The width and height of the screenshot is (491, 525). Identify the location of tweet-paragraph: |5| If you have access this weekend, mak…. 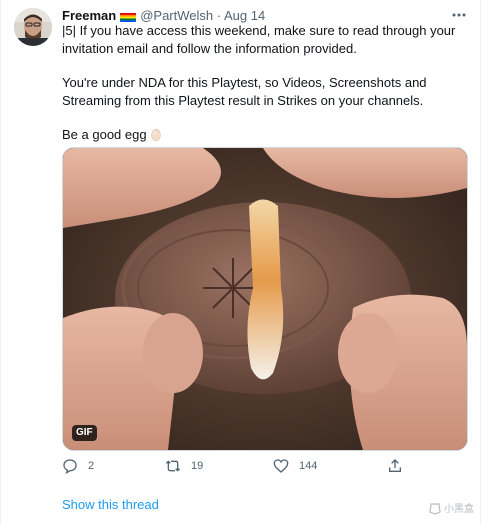
(259, 39).